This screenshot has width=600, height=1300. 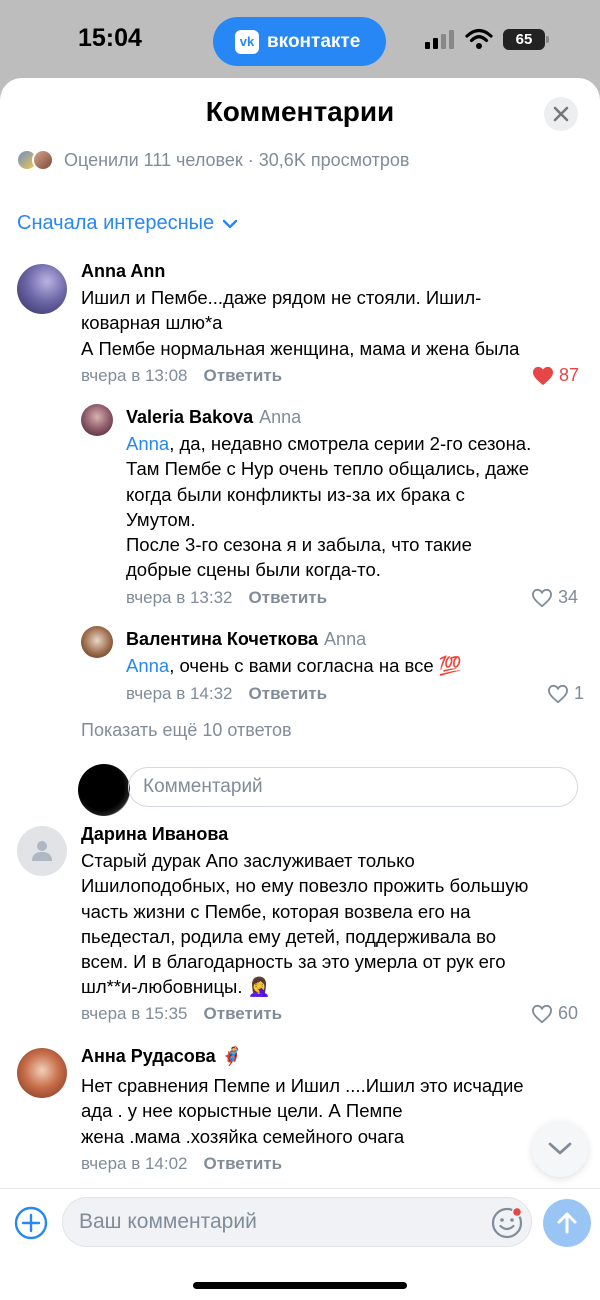 I want to click on vk-logo-icon: vk, so click(x=247, y=41).